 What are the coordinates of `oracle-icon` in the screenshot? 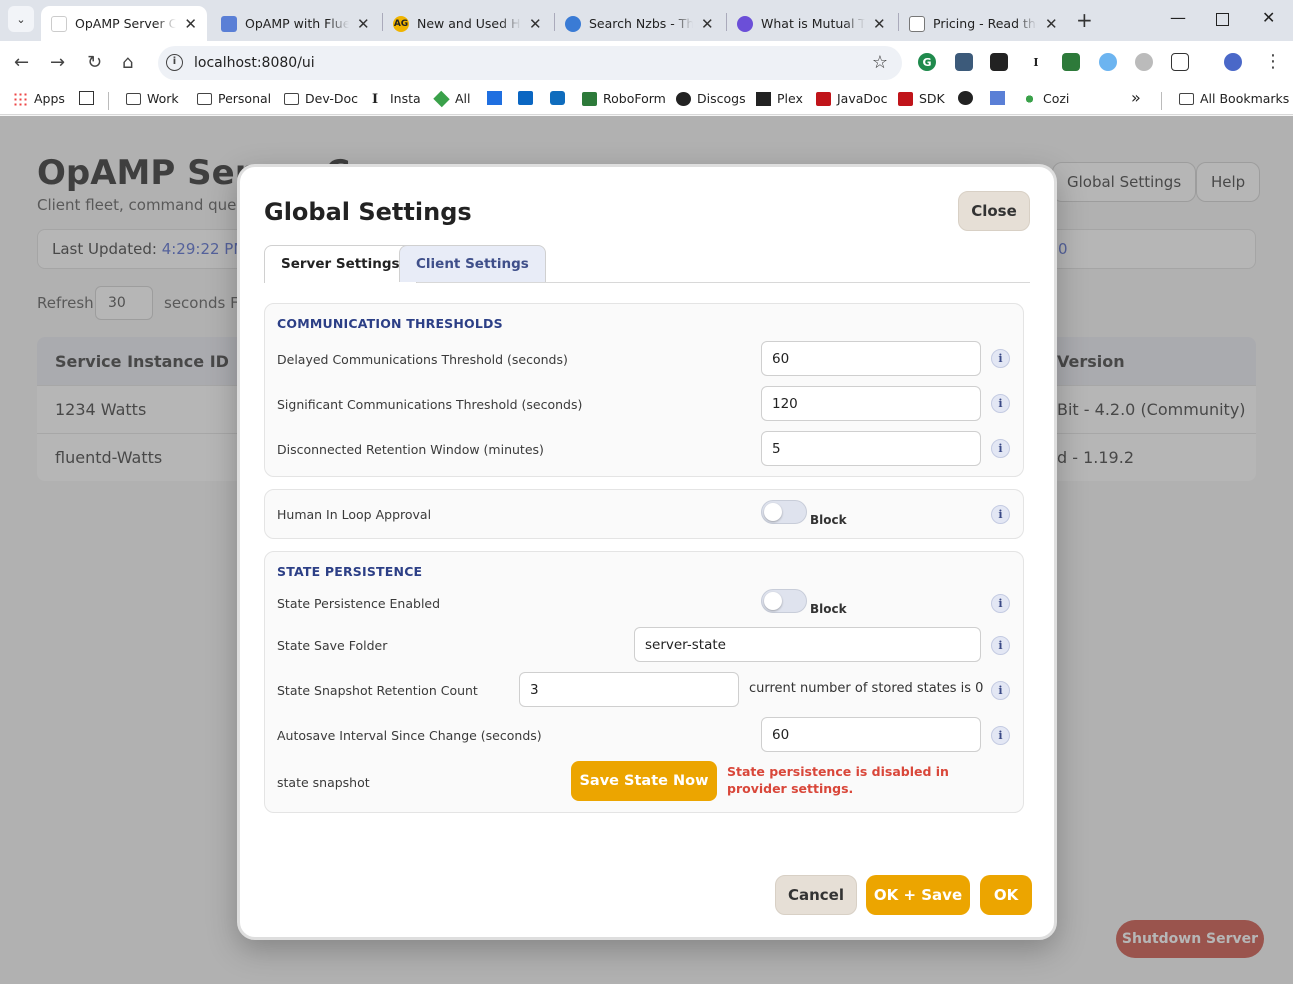 It's located at (823, 98).